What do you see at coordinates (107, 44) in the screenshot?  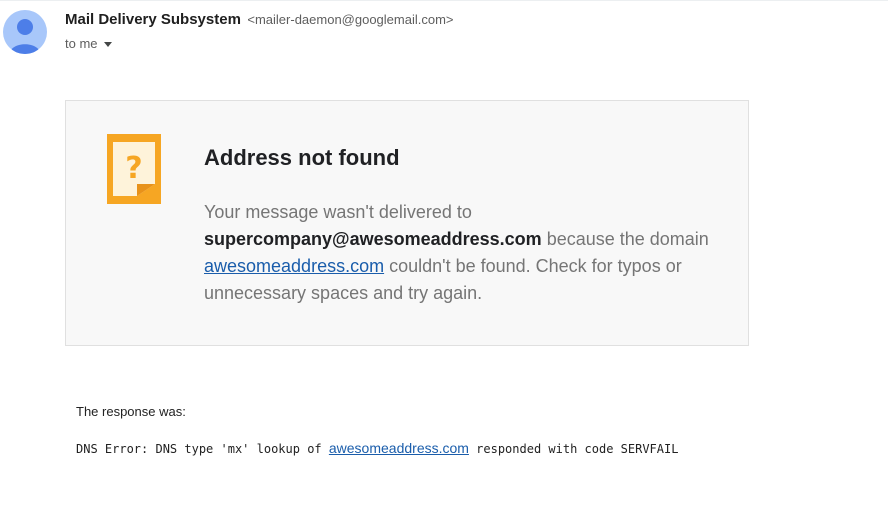 I see `chevron-down-icon` at bounding box center [107, 44].